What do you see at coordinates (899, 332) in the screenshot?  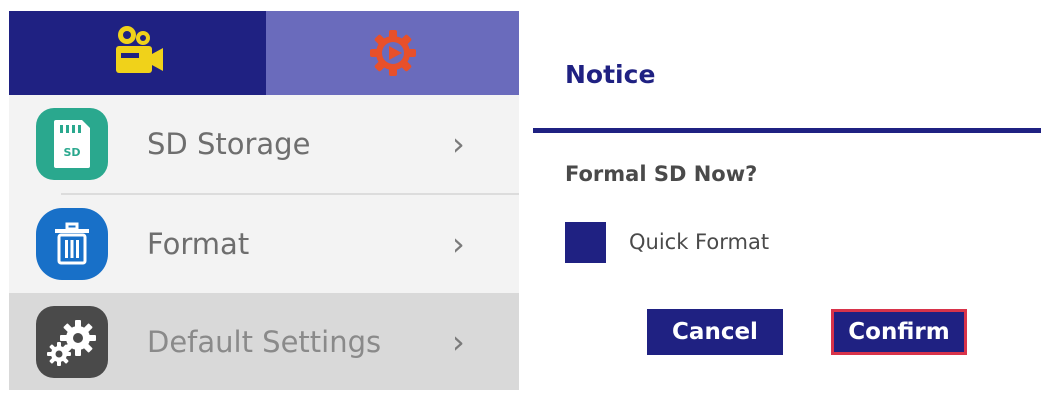 I see `confirm-button: Confirm` at bounding box center [899, 332].